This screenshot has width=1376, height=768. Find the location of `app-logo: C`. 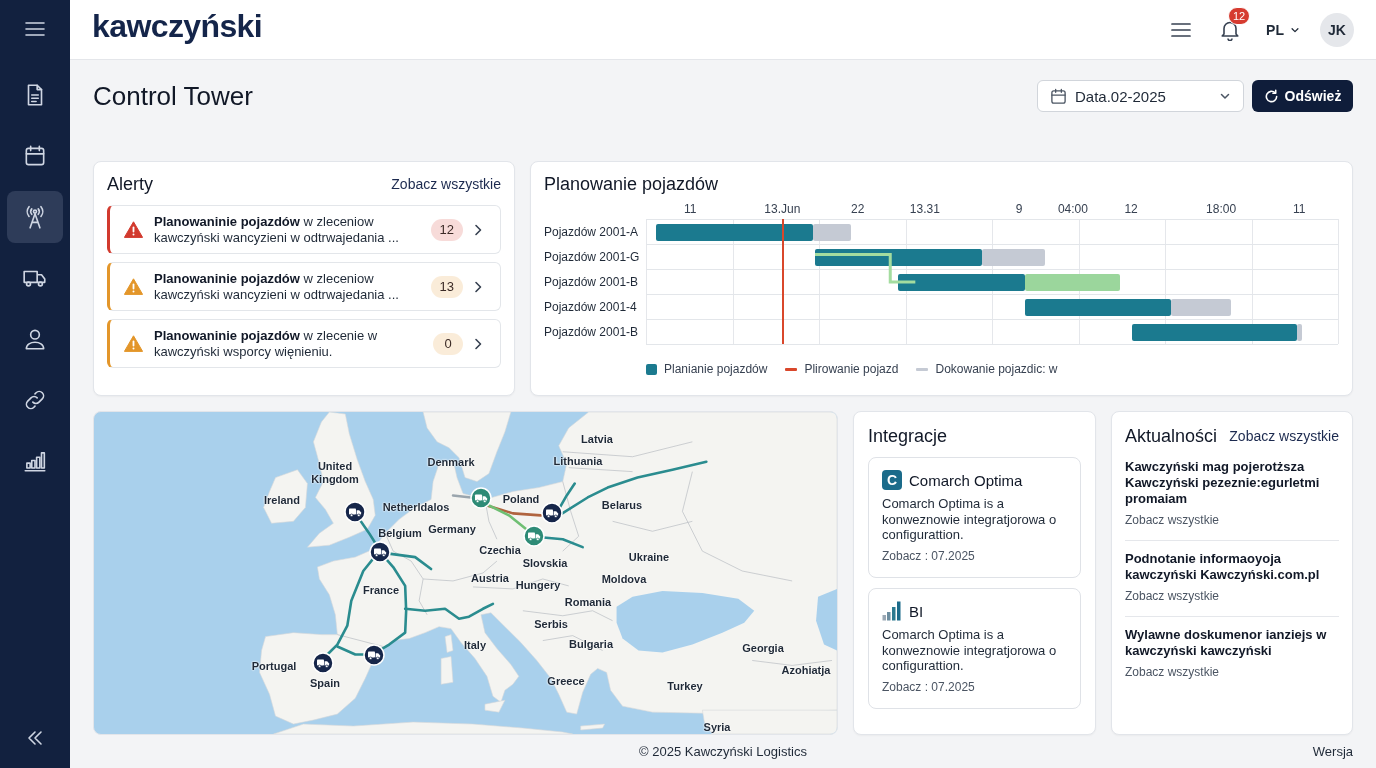

app-logo: C is located at coordinates (892, 480).